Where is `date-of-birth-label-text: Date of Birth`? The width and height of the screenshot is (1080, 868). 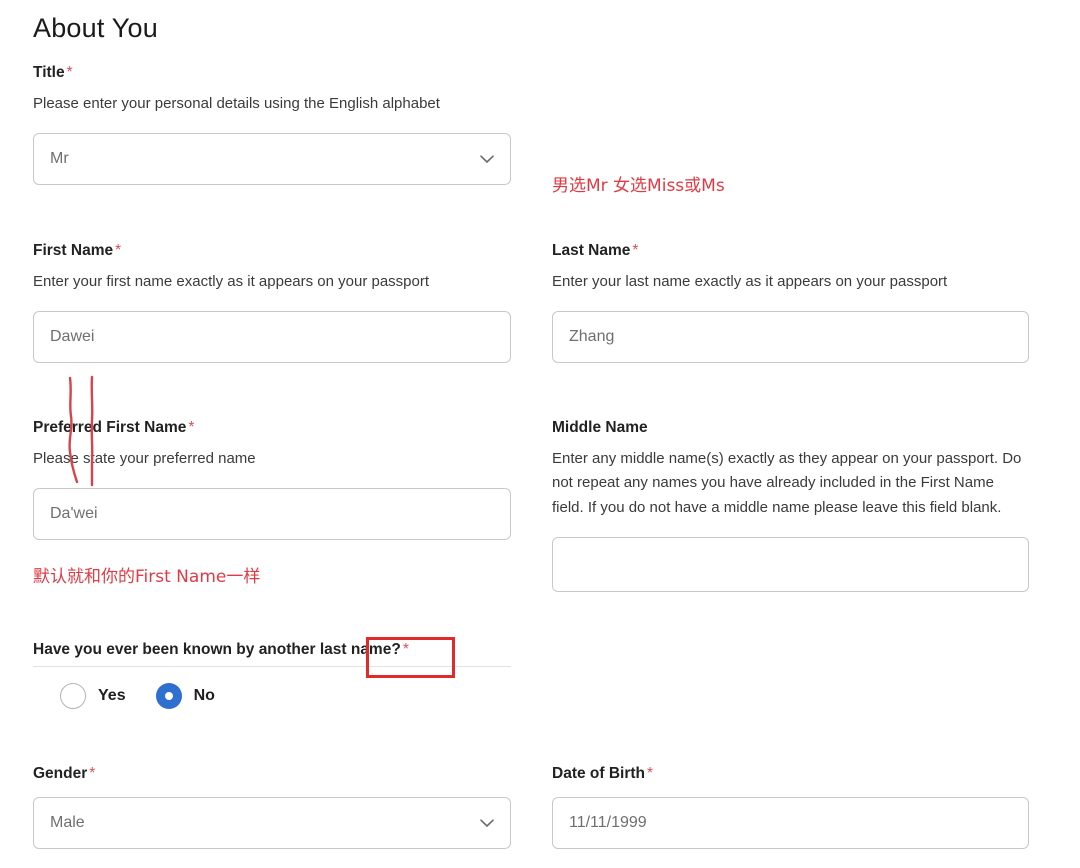
date-of-birth-label-text: Date of Birth is located at coordinates (598, 773).